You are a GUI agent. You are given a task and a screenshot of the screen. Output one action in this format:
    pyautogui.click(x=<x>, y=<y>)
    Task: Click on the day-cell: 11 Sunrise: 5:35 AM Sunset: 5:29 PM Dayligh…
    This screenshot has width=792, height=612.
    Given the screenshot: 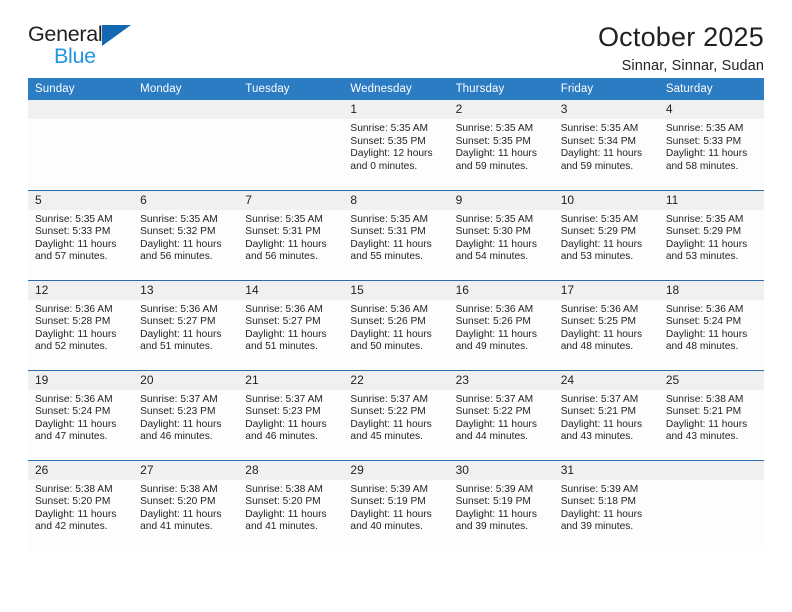 What is the action you would take?
    pyautogui.click(x=711, y=234)
    